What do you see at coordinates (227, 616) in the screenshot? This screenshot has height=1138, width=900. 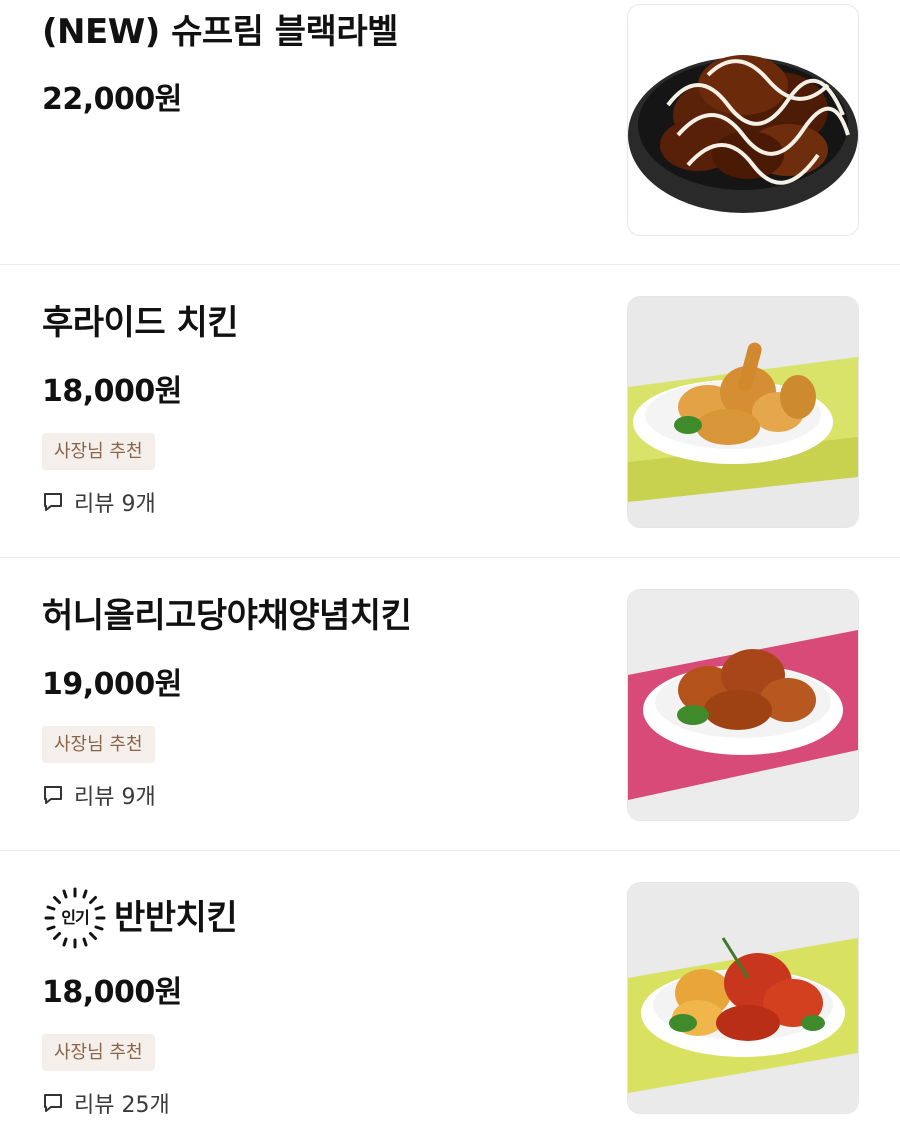 I see `menu-item-name: 허니올리고당야채양념치킨` at bounding box center [227, 616].